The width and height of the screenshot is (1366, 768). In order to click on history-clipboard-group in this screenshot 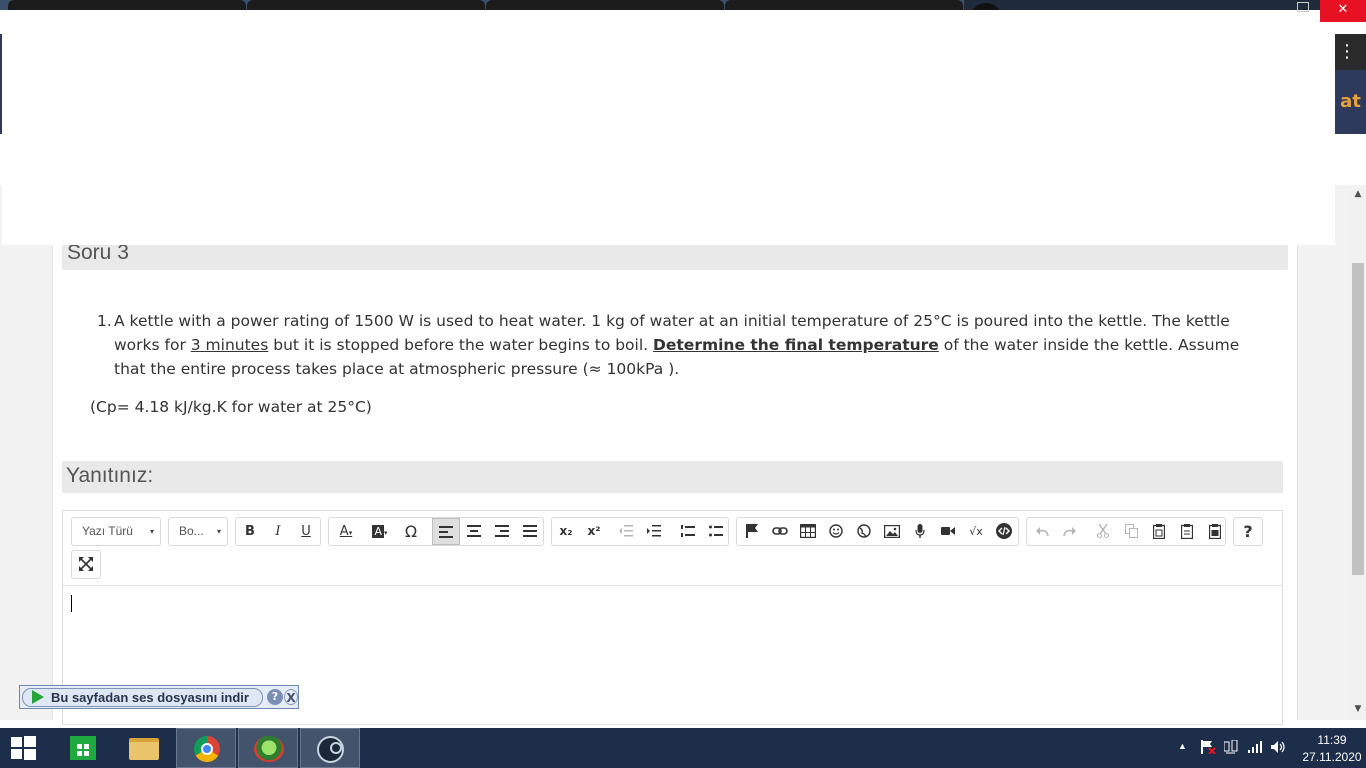, I will do `click(1126, 531)`.